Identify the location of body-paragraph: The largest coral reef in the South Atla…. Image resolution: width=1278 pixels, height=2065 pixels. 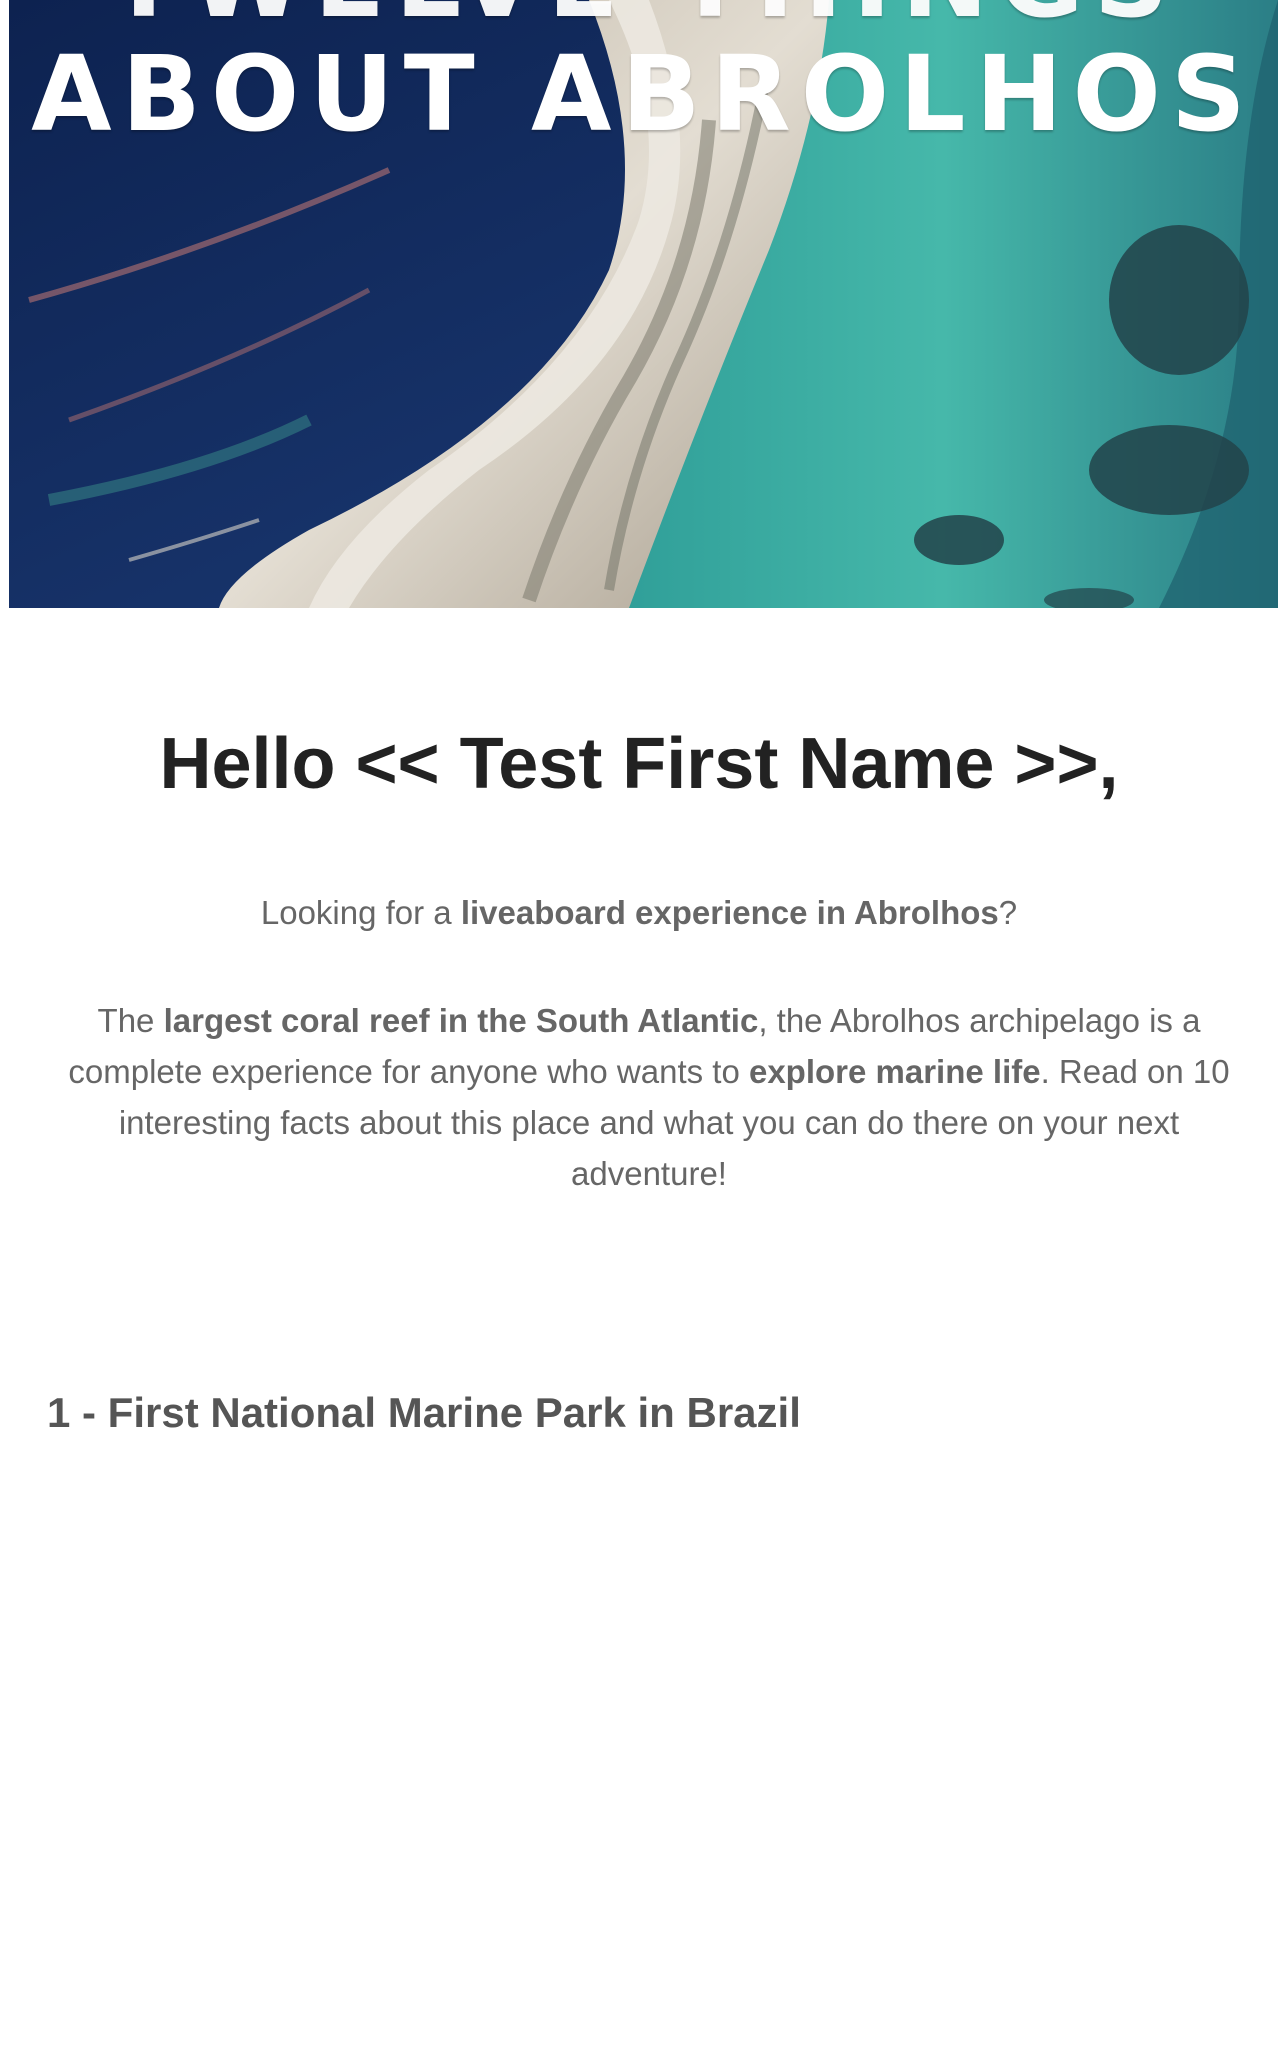
(649, 1097).